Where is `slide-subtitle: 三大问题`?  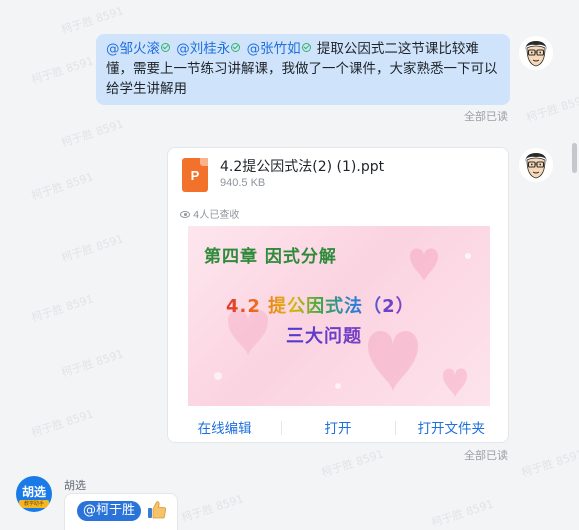 slide-subtitle: 三大问题 is located at coordinates (324, 335).